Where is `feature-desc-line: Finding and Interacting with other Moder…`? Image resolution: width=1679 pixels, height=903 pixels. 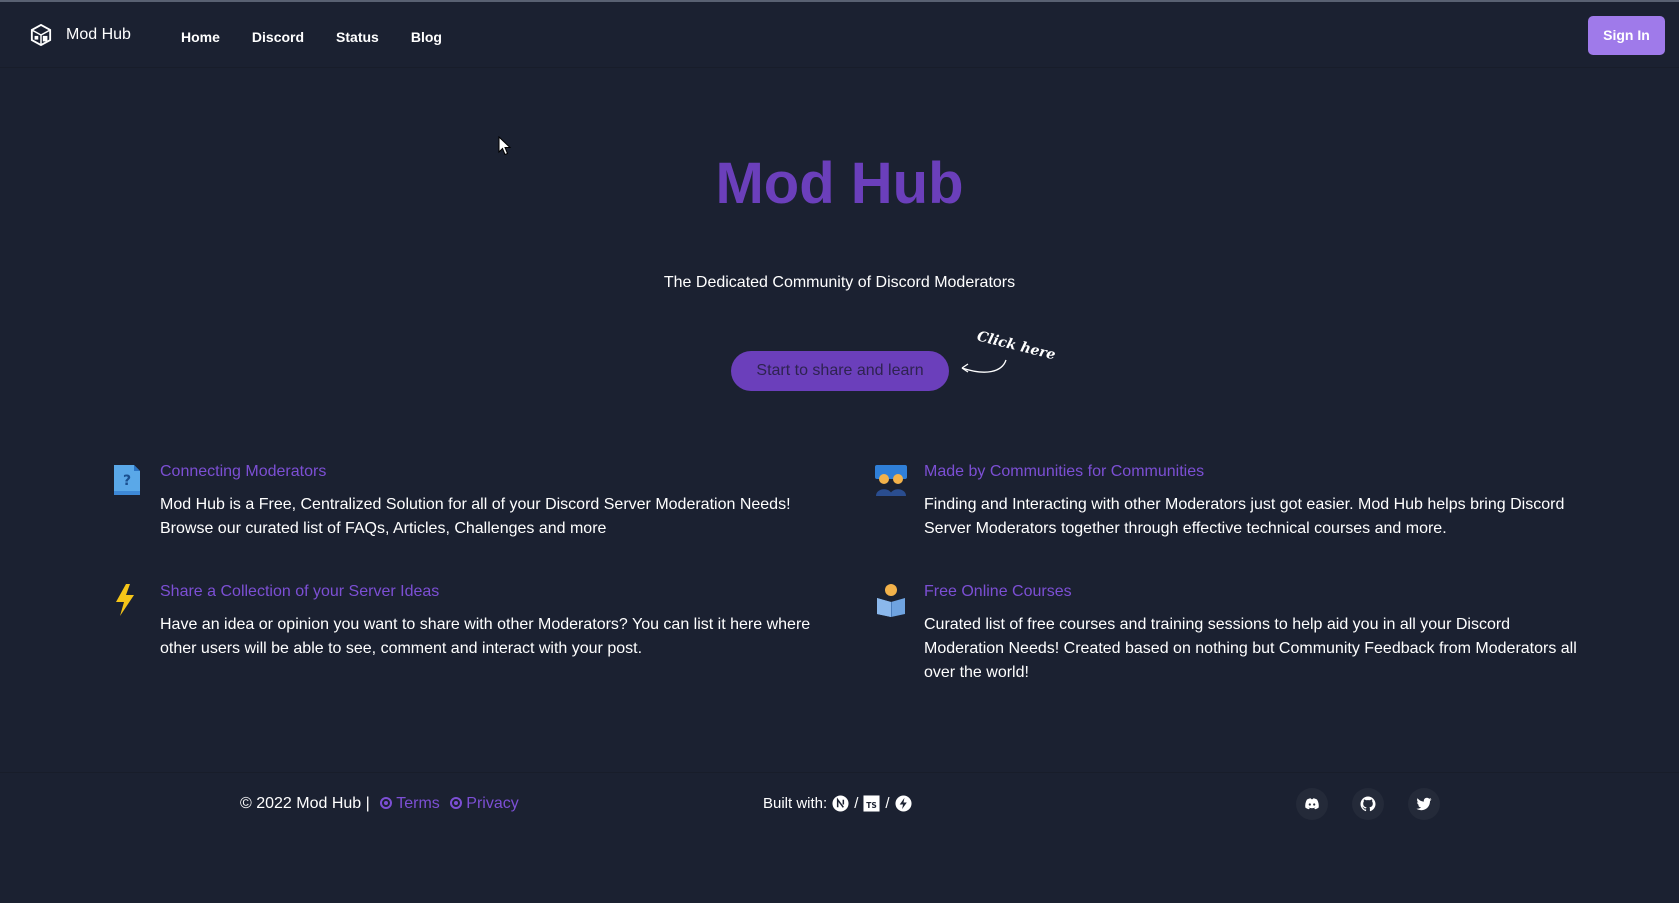
feature-desc-line: Finding and Interacting with other Moder… is located at coordinates (1244, 504).